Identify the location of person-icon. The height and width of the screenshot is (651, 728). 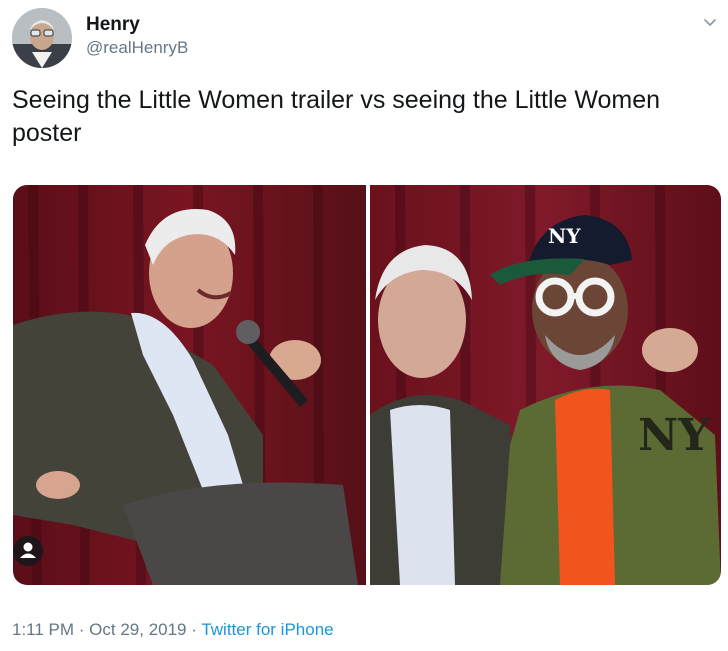
(28, 551).